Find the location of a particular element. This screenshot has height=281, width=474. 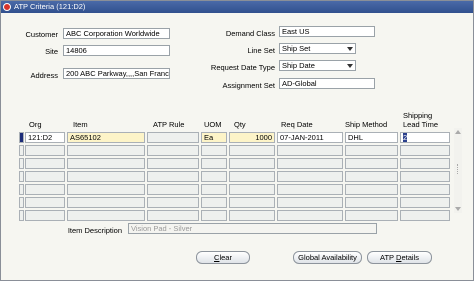

customer-label: Customer is located at coordinates (41, 34).